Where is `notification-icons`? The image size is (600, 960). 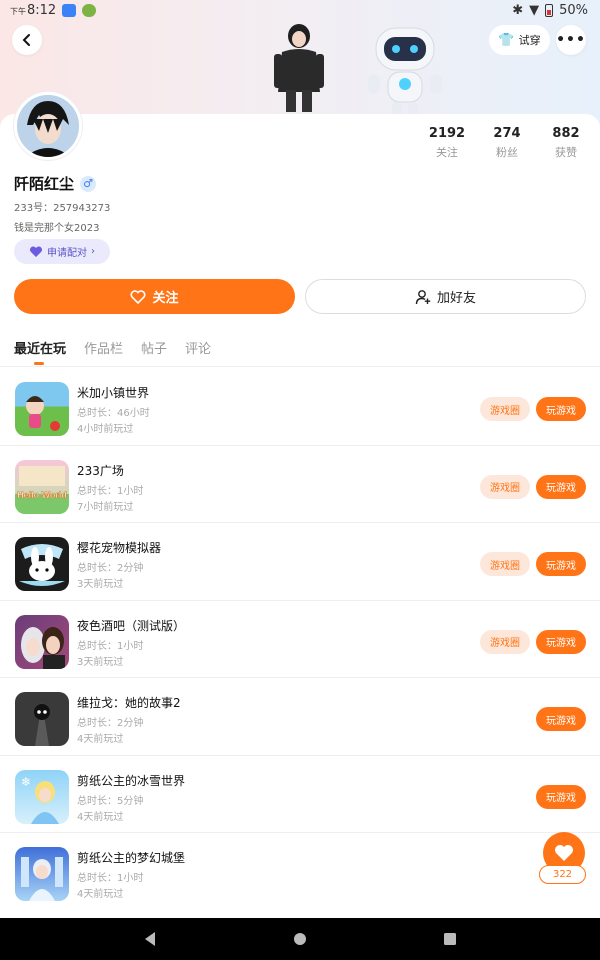
notification-icons is located at coordinates (79, 10).